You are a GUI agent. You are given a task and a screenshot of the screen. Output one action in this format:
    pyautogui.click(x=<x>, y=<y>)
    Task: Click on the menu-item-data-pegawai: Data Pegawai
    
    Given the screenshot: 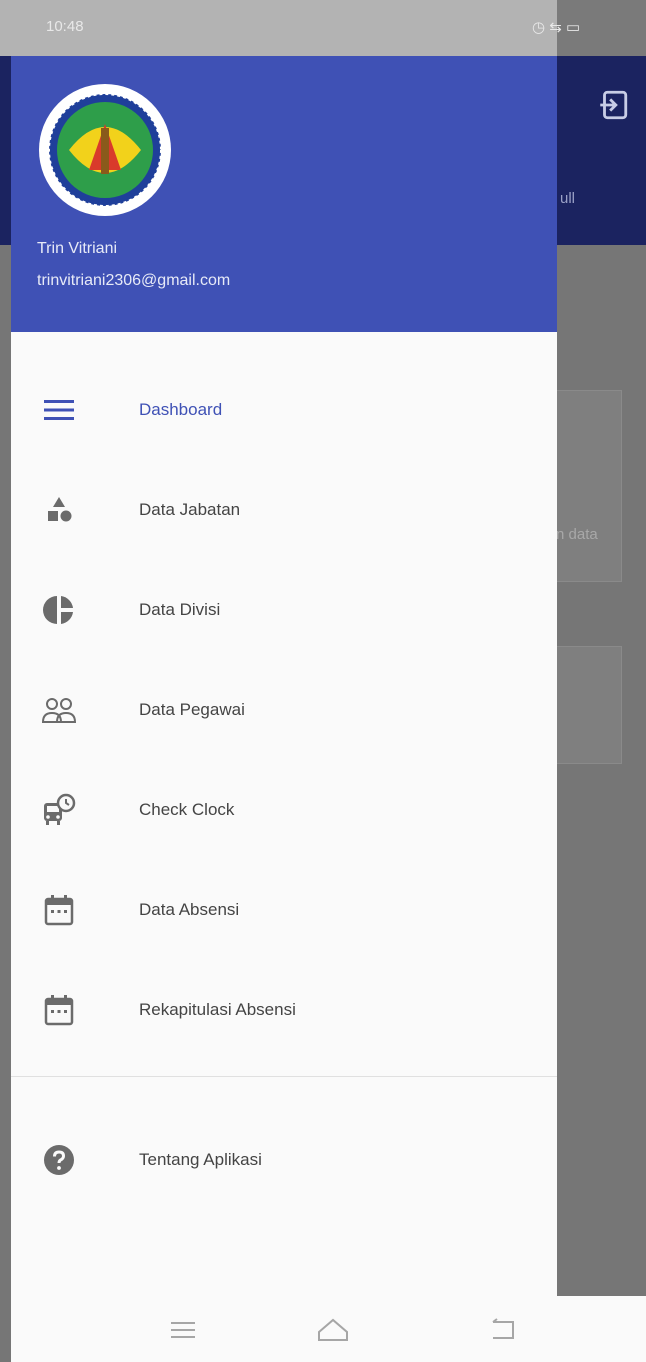 What is the action you would take?
    pyautogui.click(x=284, y=710)
    